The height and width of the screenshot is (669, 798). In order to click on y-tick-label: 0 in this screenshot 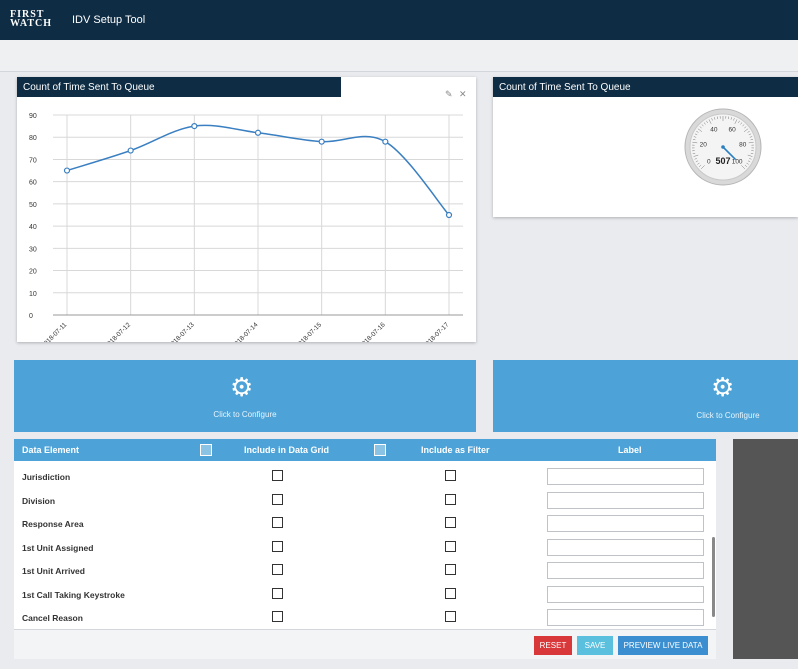, I will do `click(31, 316)`.